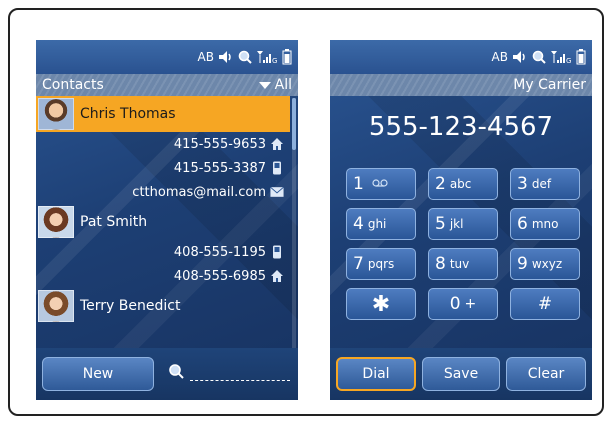  What do you see at coordinates (381, 264) in the screenshot?
I see `key-7: 7 pqrs` at bounding box center [381, 264].